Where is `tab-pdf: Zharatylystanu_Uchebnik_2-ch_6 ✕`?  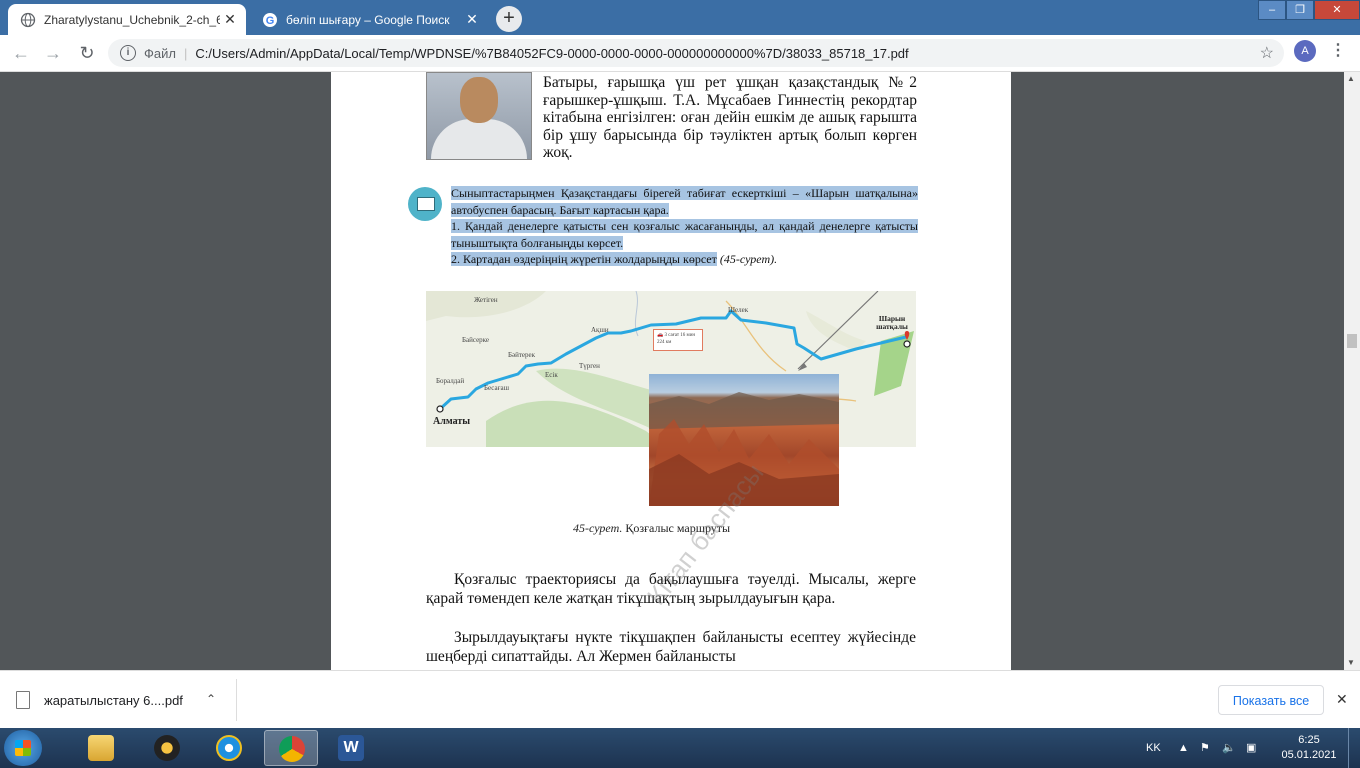
tab-pdf: Zharatylystanu_Uchebnik_2-ch_6 ✕ is located at coordinates (127, 19).